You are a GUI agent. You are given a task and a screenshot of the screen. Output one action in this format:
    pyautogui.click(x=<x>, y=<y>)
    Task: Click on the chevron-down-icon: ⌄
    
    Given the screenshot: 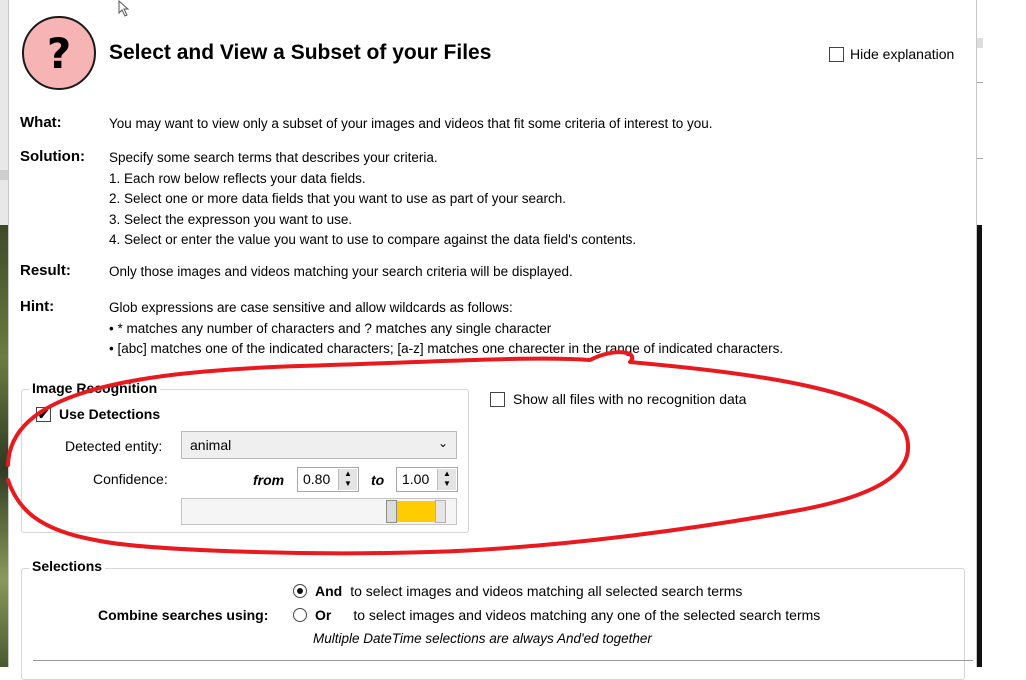 What is the action you would take?
    pyautogui.click(x=443, y=443)
    